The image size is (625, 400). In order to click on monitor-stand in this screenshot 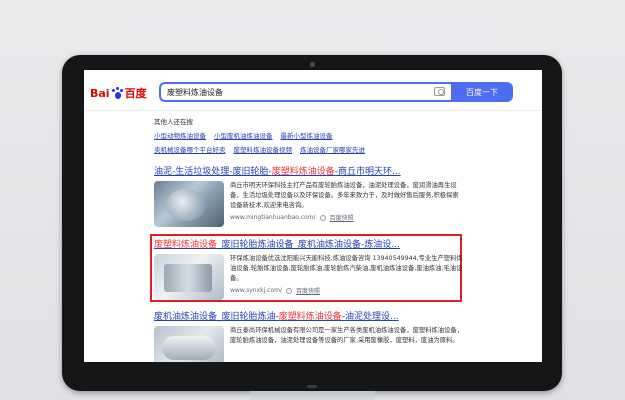, I will do `click(312, 395)`.